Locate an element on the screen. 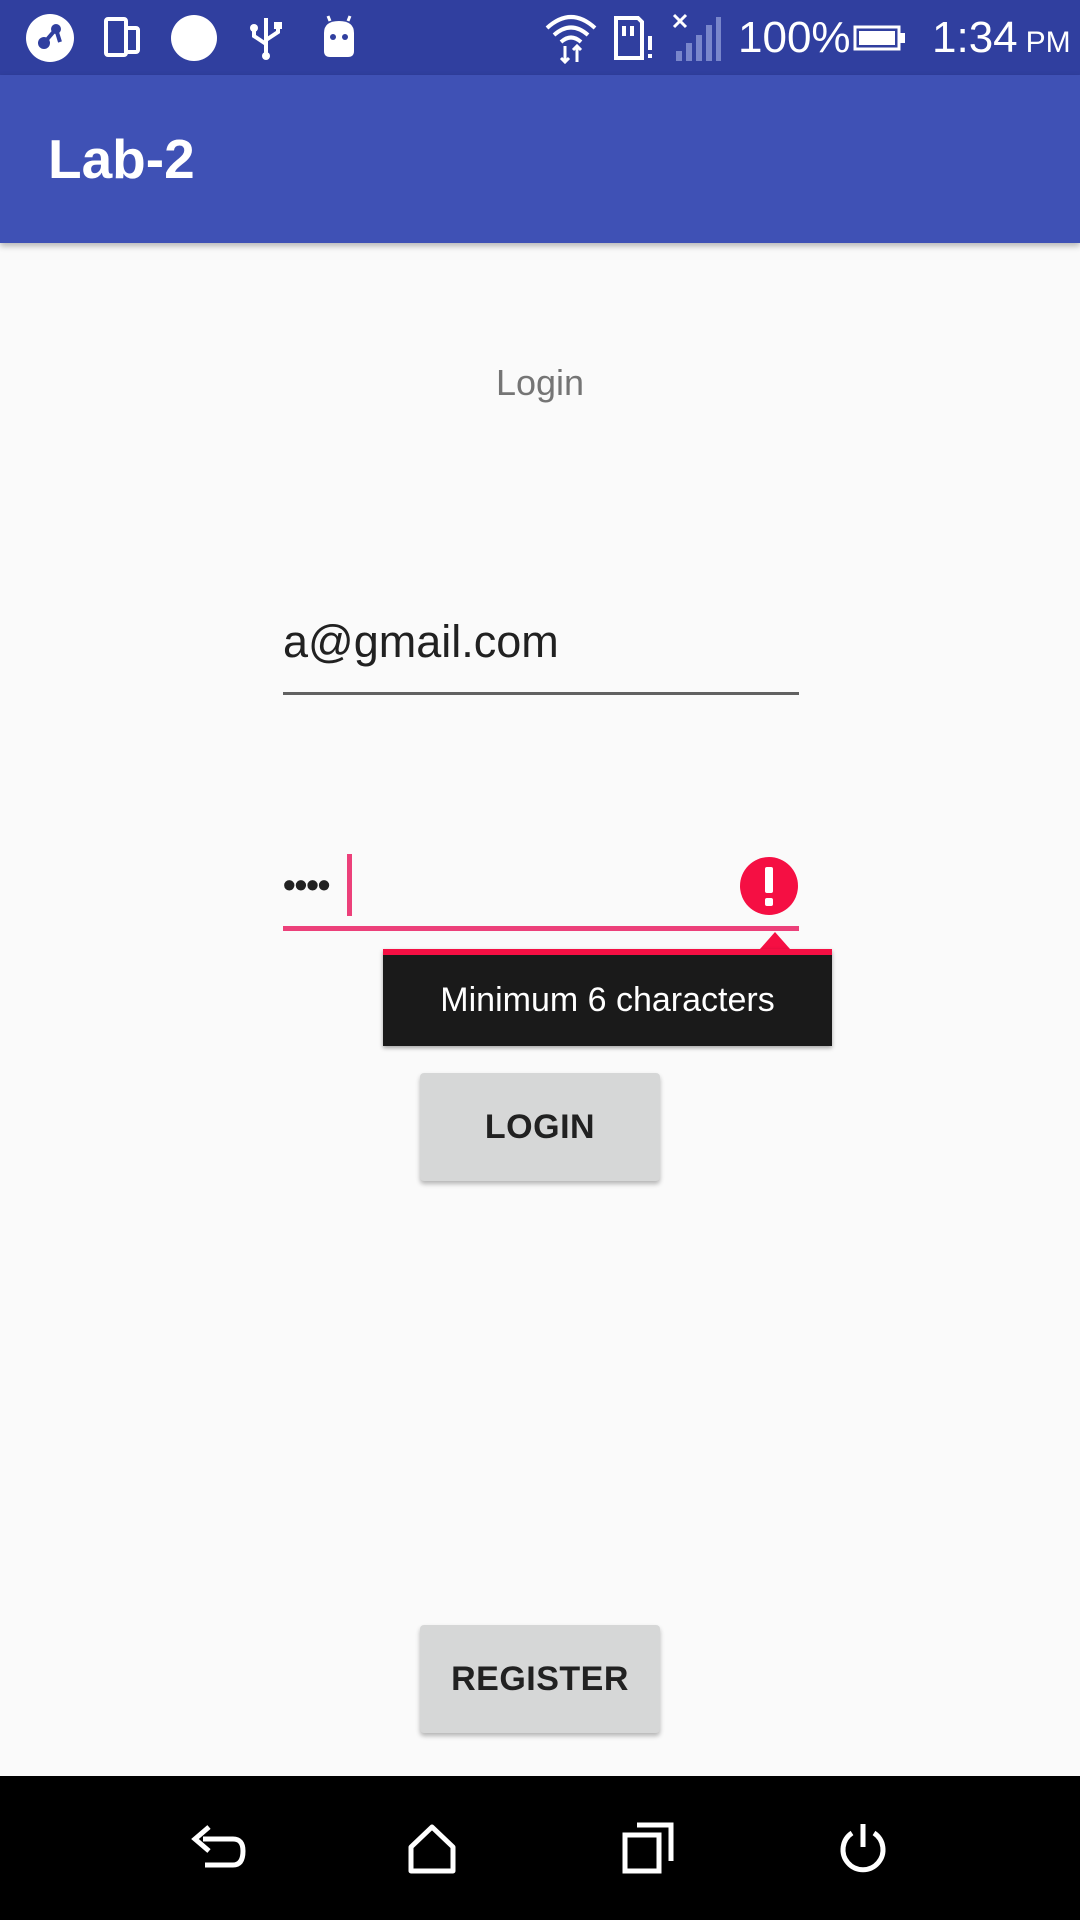  home-icon is located at coordinates (432, 1848).